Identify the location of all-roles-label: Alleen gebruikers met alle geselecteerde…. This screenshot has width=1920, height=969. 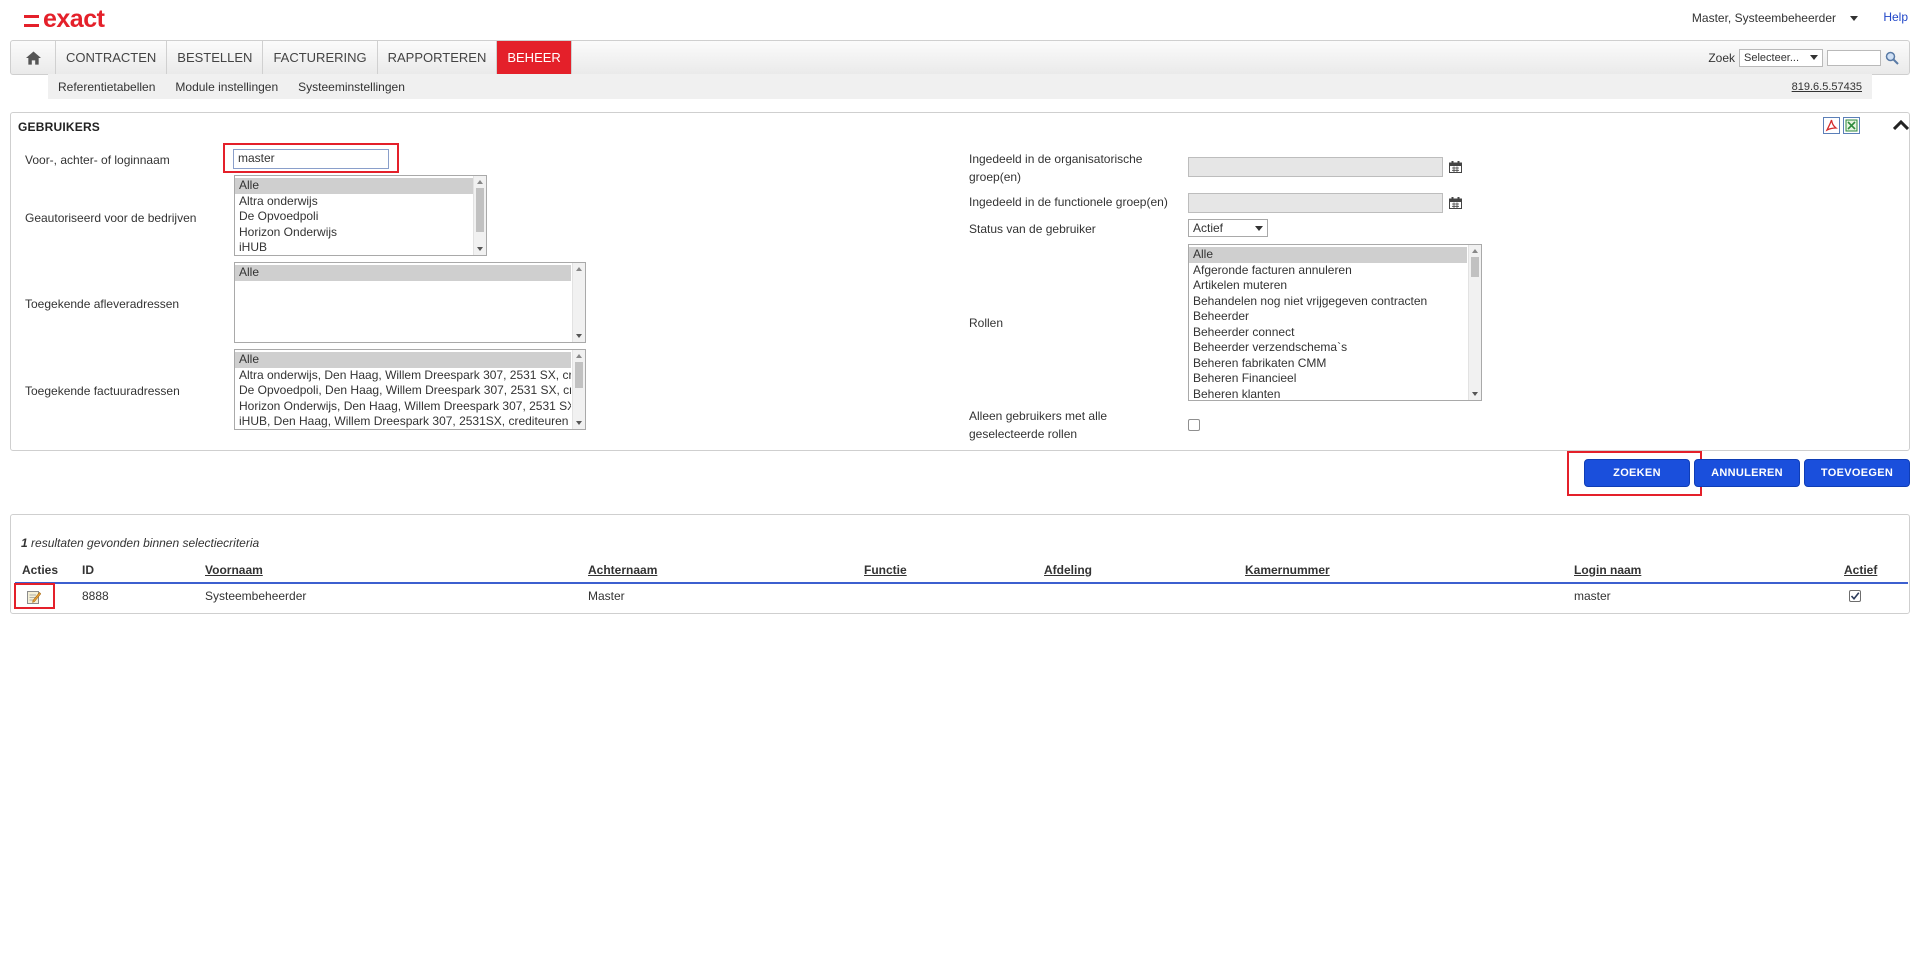
(1038, 425).